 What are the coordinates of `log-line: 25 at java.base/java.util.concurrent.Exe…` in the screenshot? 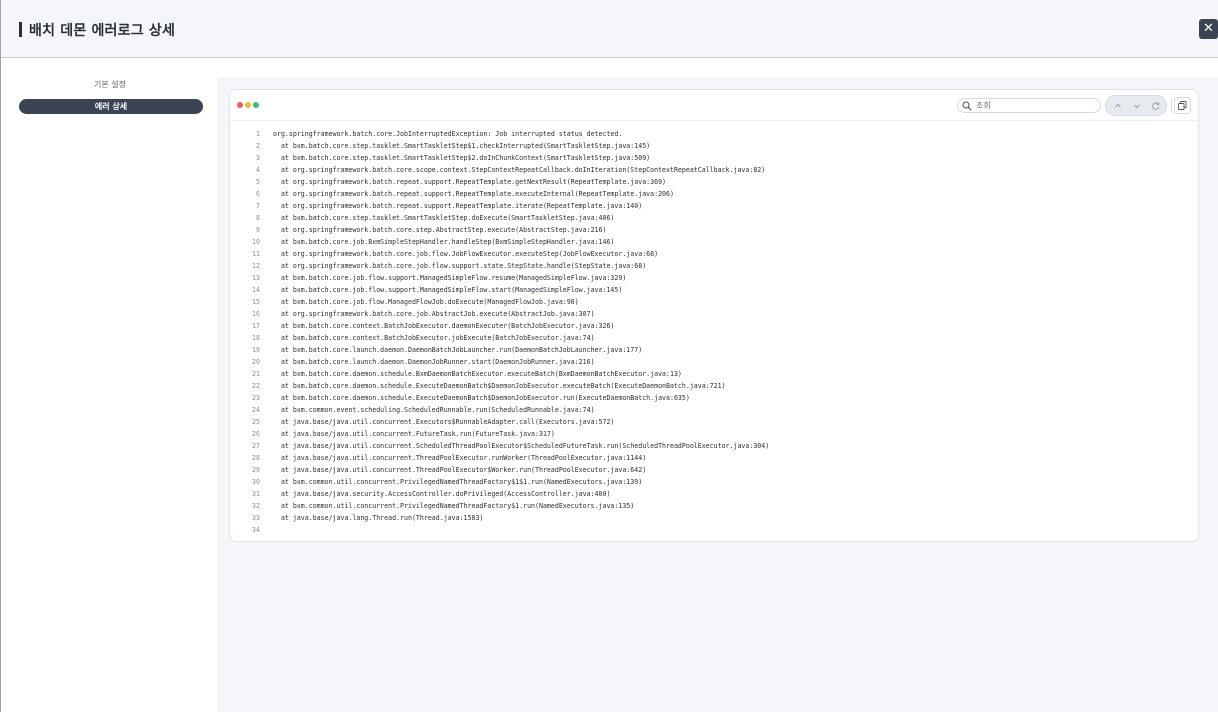 It's located at (714, 422).